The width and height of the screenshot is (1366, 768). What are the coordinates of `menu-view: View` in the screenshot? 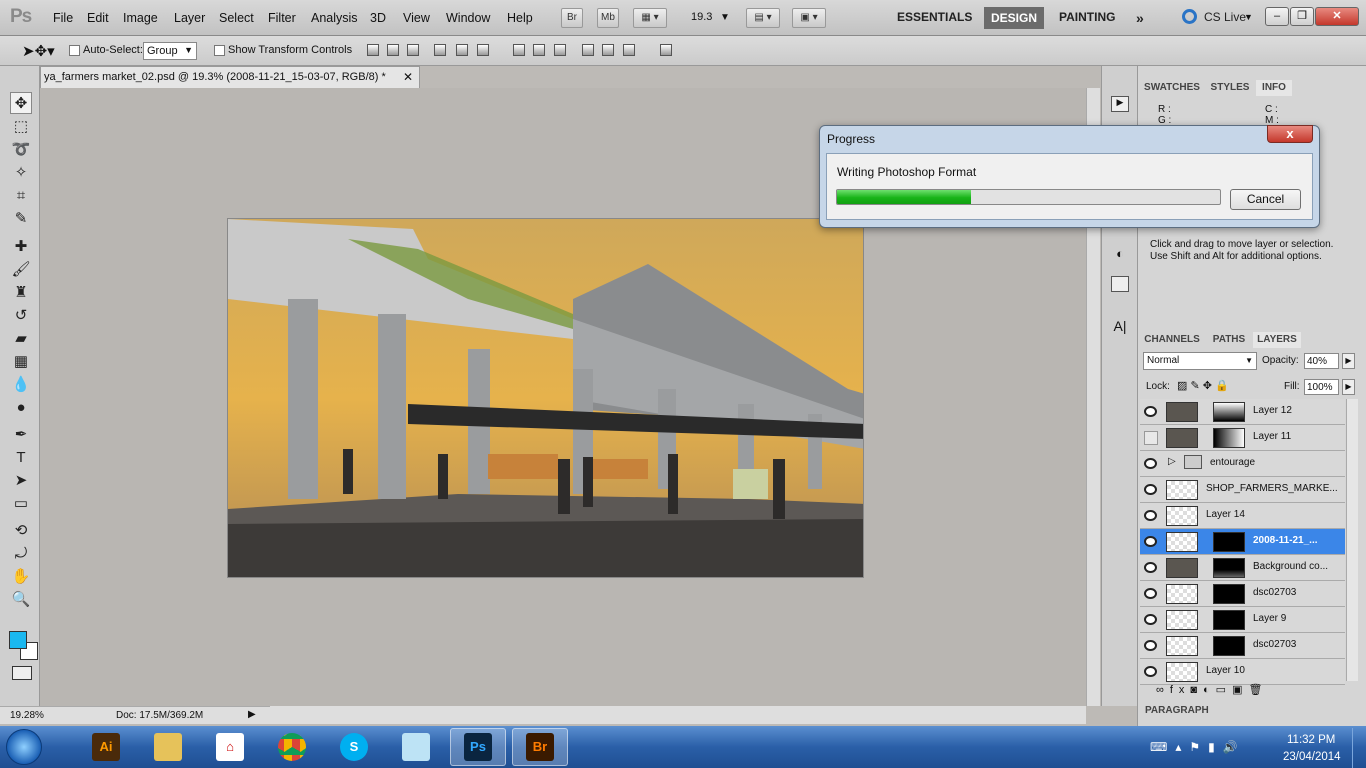 It's located at (416, 18).